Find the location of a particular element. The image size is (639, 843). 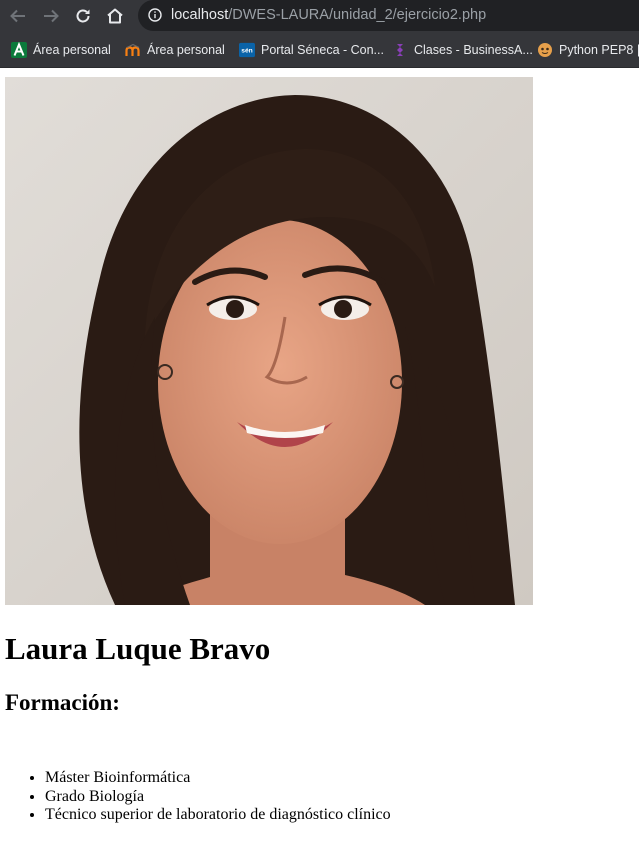

back-button is located at coordinates (18, 16).